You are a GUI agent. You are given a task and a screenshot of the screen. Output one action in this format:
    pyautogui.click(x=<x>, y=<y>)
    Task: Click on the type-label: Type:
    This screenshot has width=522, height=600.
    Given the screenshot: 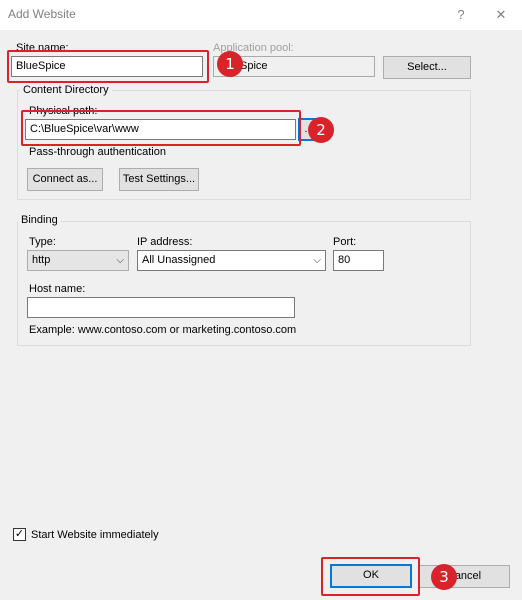 What is the action you would take?
    pyautogui.click(x=42, y=242)
    